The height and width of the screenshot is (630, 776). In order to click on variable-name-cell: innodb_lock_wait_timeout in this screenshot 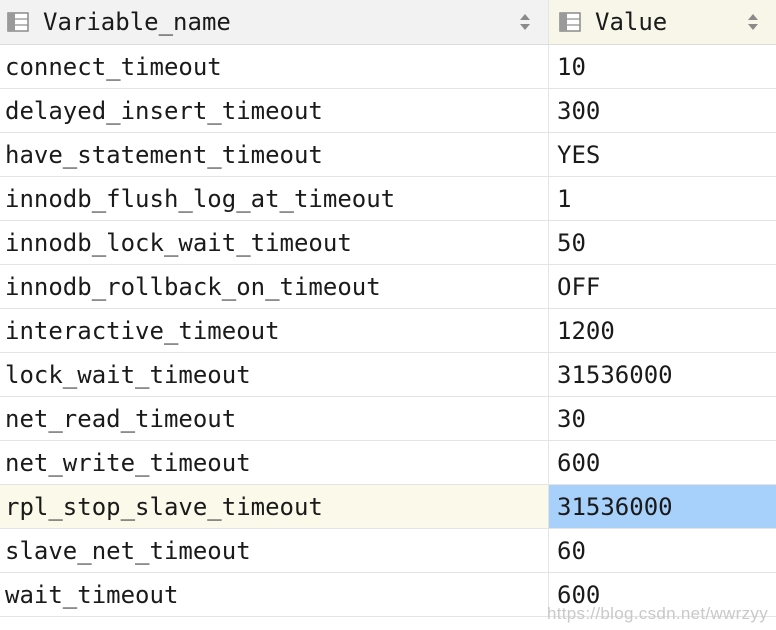, I will do `click(274, 242)`.